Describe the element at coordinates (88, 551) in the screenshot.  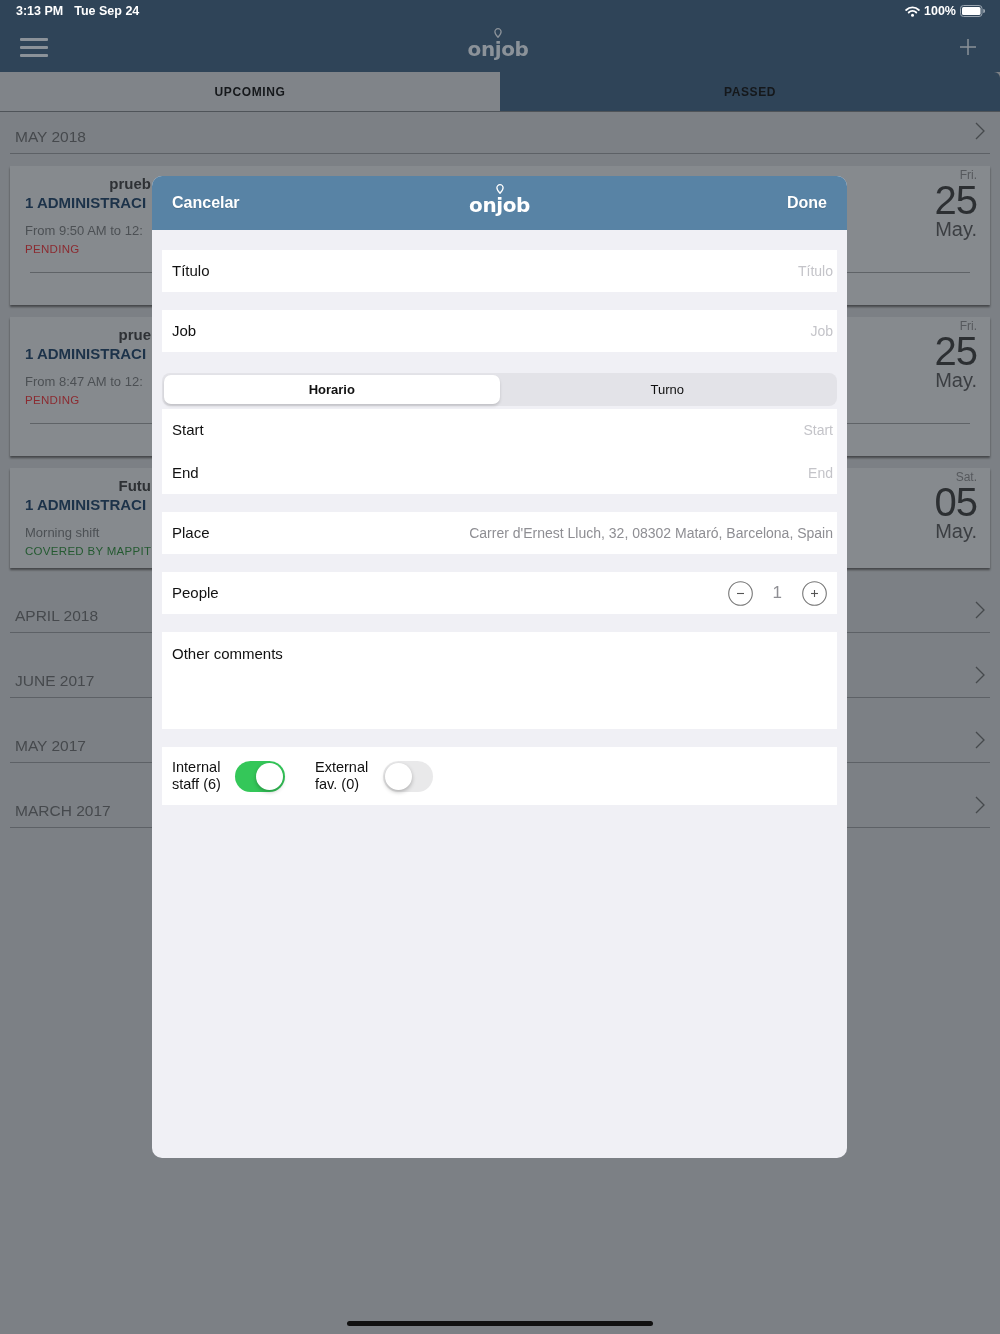
I see `shift-status: COVERED BY MAPPIT` at that location.